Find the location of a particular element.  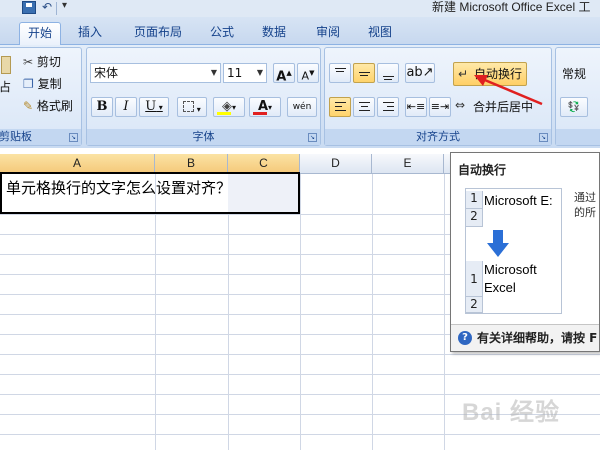

currency-format-button: 💱 is located at coordinates (574, 107).